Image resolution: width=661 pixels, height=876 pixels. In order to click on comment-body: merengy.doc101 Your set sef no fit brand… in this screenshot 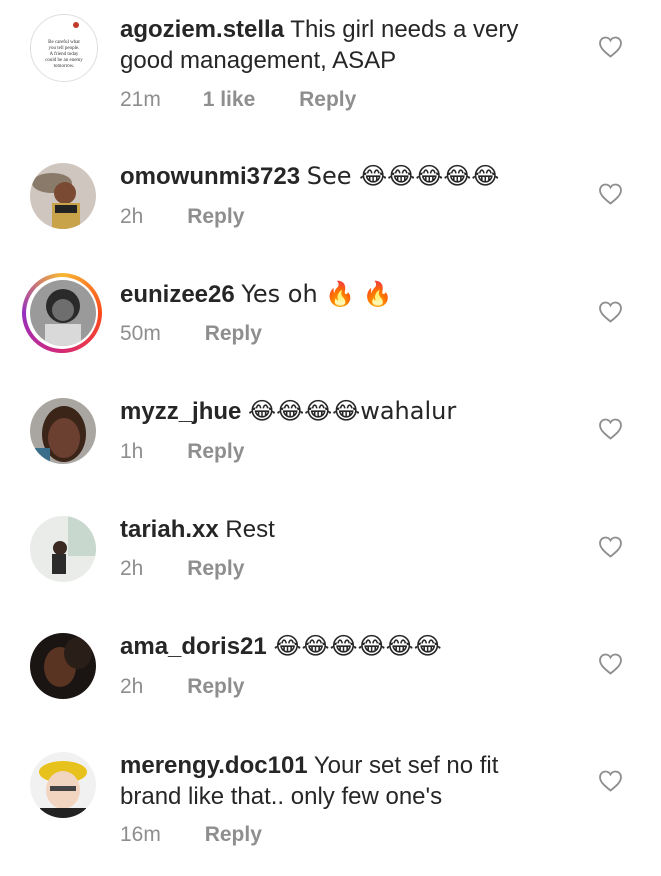, I will do `click(340, 781)`.